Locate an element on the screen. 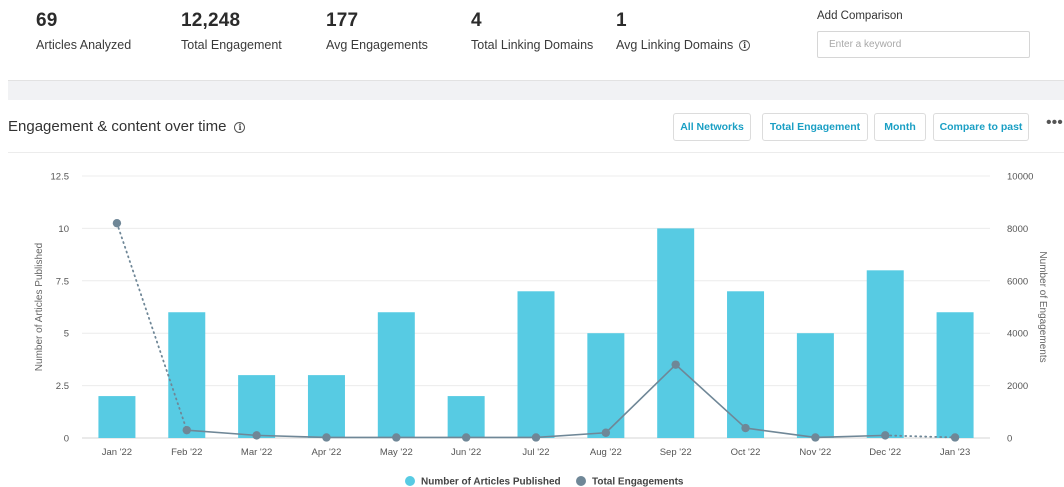 This screenshot has width=1064, height=487. y-tick-label: 12.5 is located at coordinates (60, 177).